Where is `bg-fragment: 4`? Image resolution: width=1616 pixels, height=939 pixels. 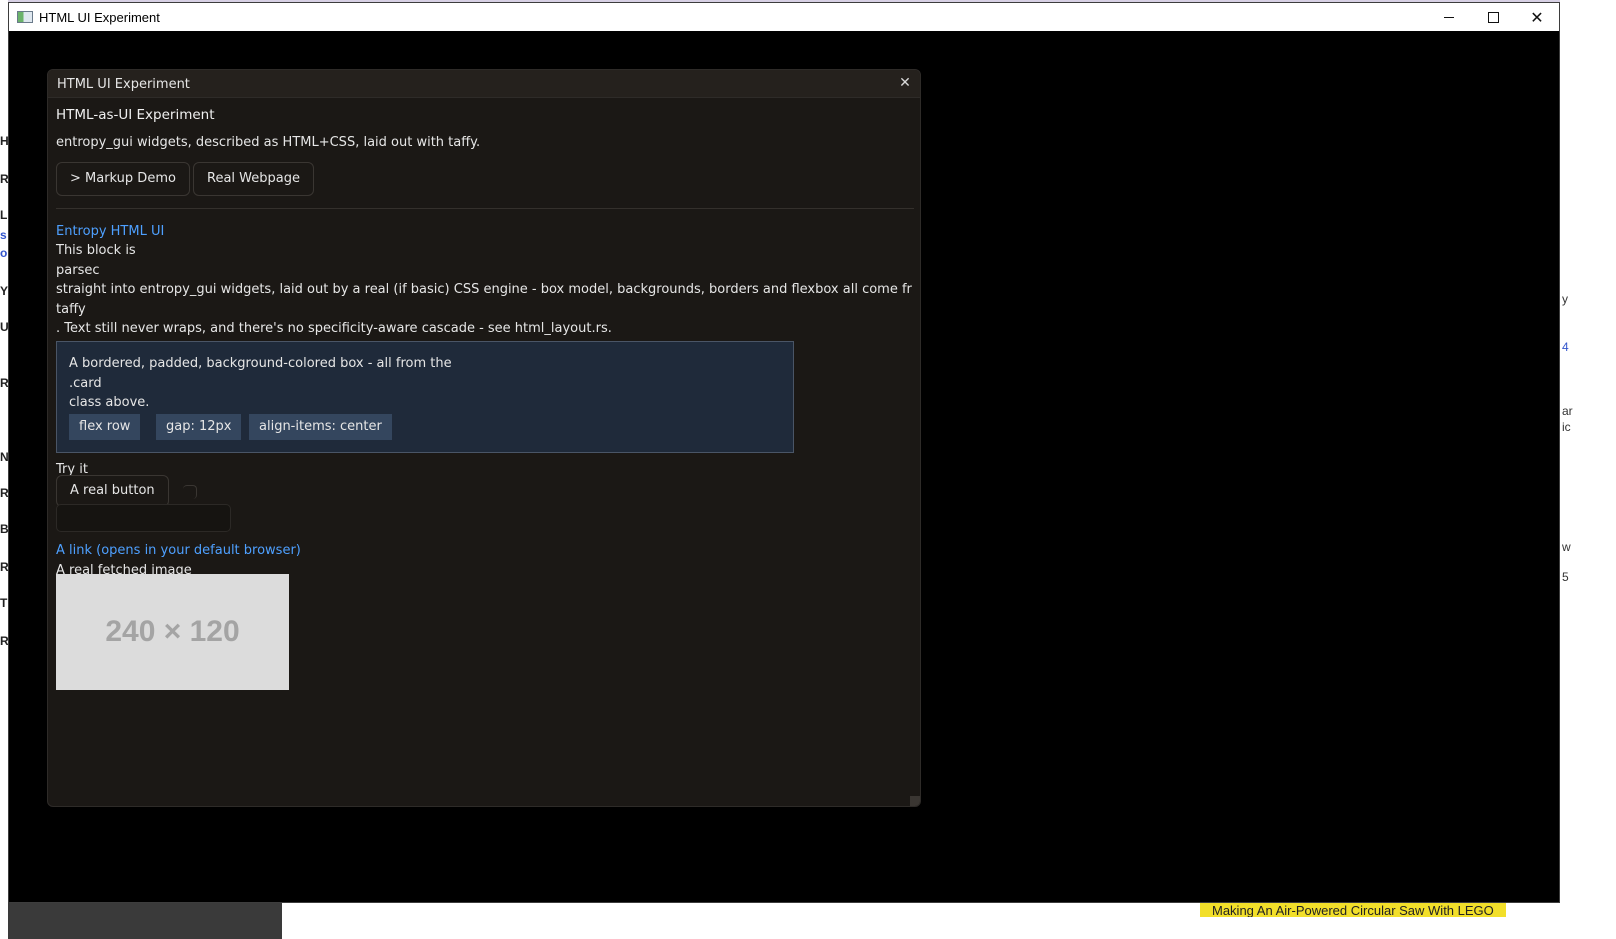
bg-fragment: 4 is located at coordinates (1565, 347).